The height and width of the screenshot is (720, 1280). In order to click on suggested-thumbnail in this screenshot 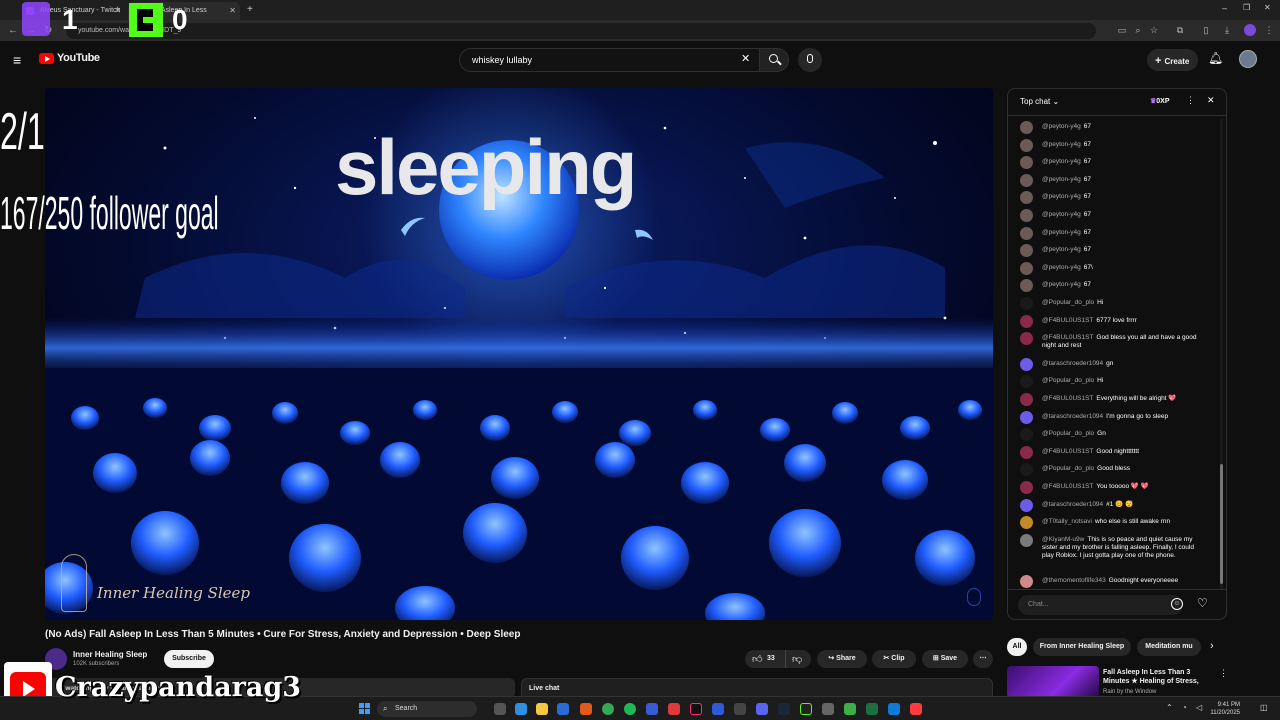, I will do `click(1053, 682)`.